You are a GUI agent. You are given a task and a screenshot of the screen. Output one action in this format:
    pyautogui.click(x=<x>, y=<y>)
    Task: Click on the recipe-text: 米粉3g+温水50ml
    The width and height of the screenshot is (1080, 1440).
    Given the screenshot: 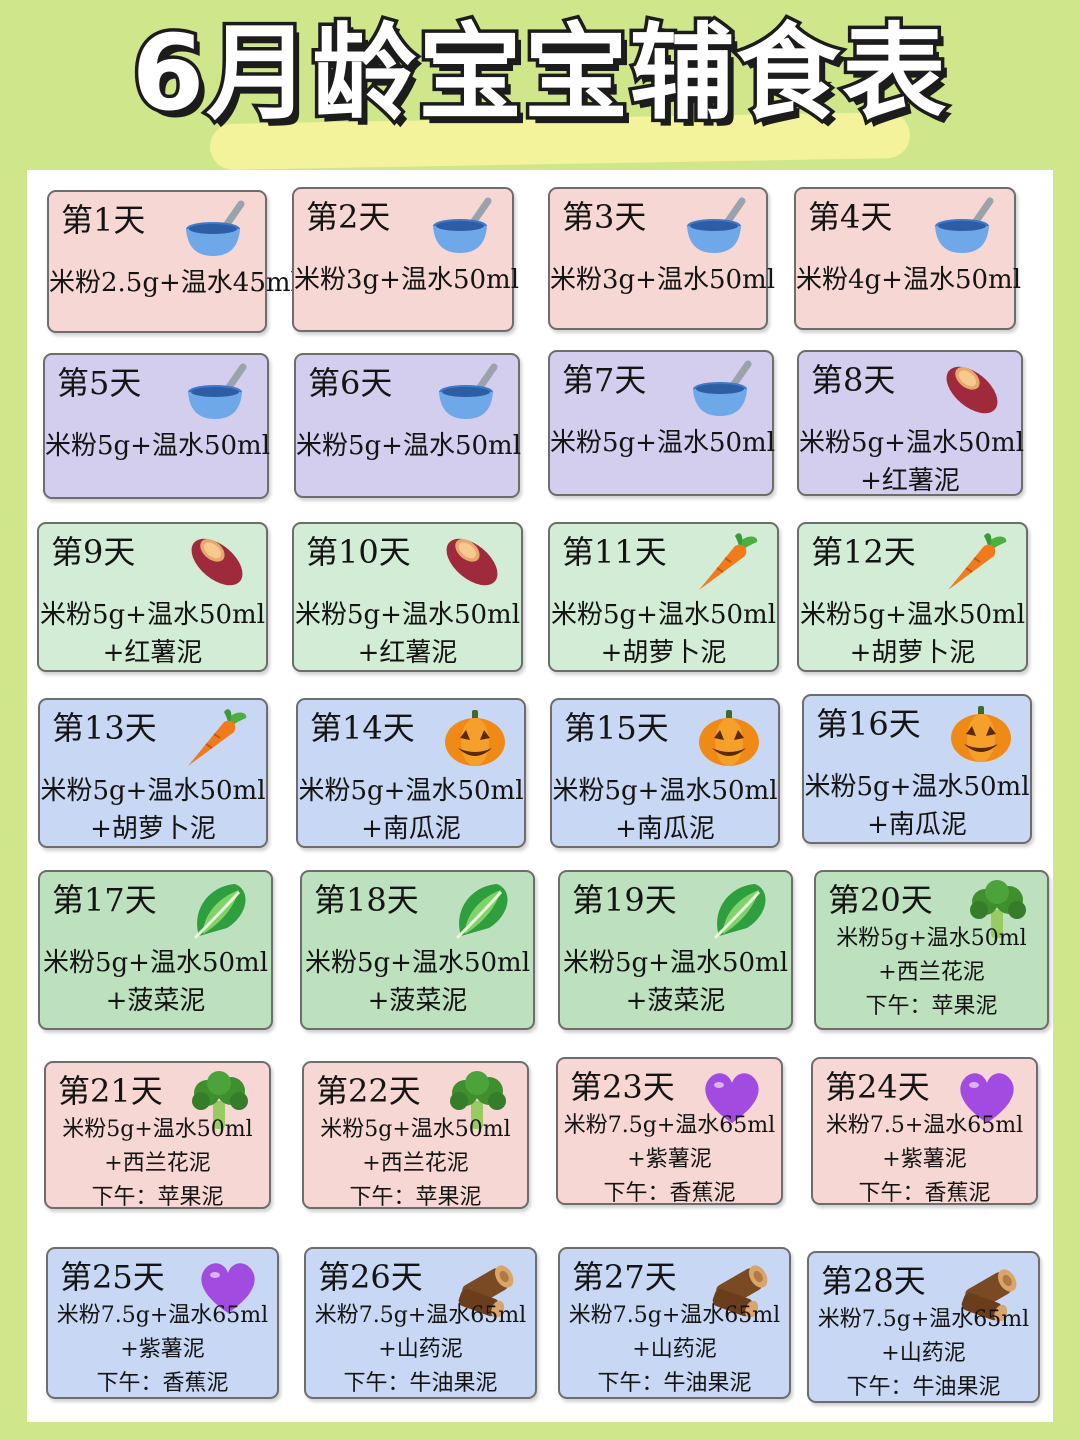 What is the action you would take?
    pyautogui.click(x=406, y=280)
    